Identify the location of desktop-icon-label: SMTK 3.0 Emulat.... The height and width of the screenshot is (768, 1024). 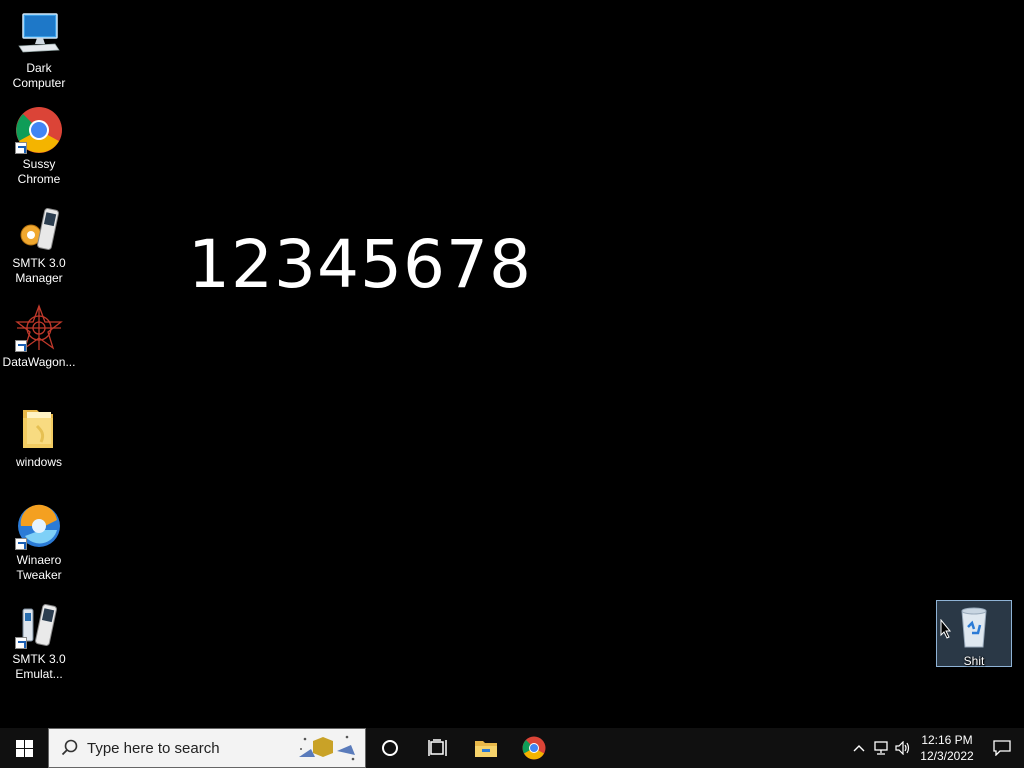
(39, 666).